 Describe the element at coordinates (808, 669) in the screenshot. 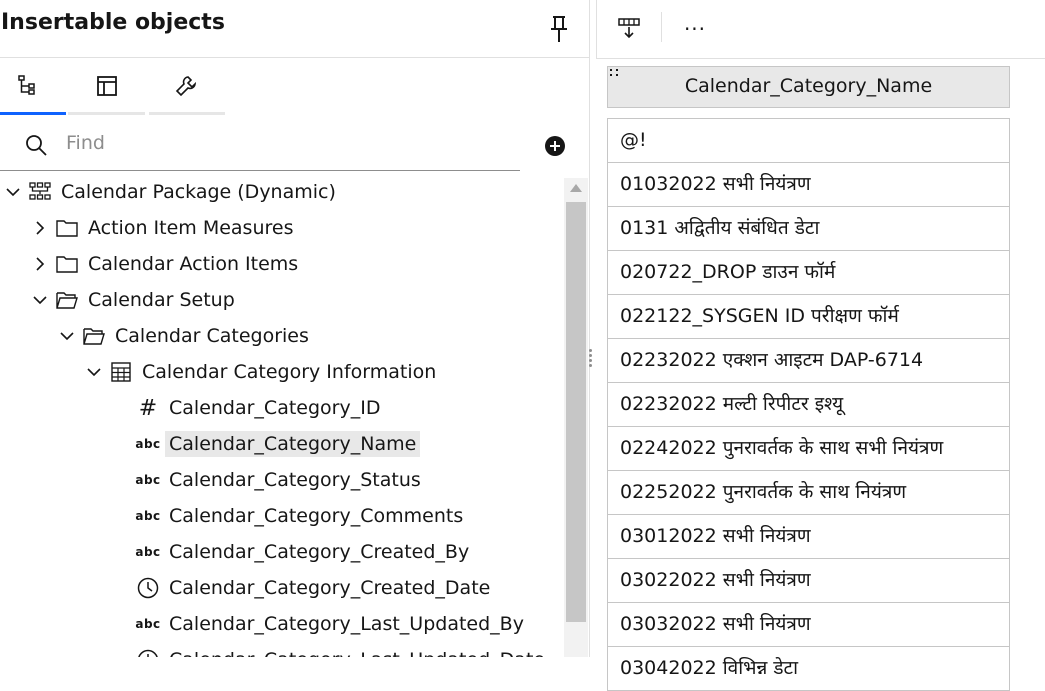

I see `list-item: 03042022 विभिन्न डेटा` at that location.